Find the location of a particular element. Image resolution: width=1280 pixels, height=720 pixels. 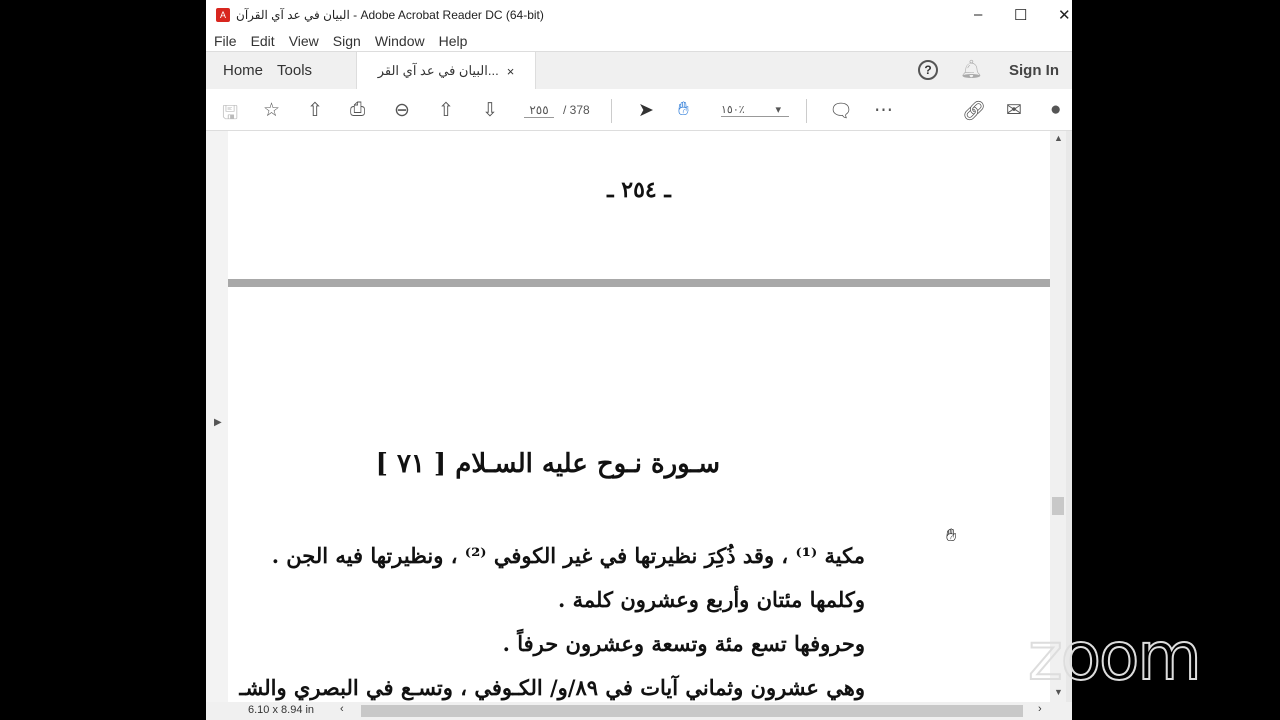

status-bar: 6.10 x 8.94 in ‹ › is located at coordinates (639, 711).